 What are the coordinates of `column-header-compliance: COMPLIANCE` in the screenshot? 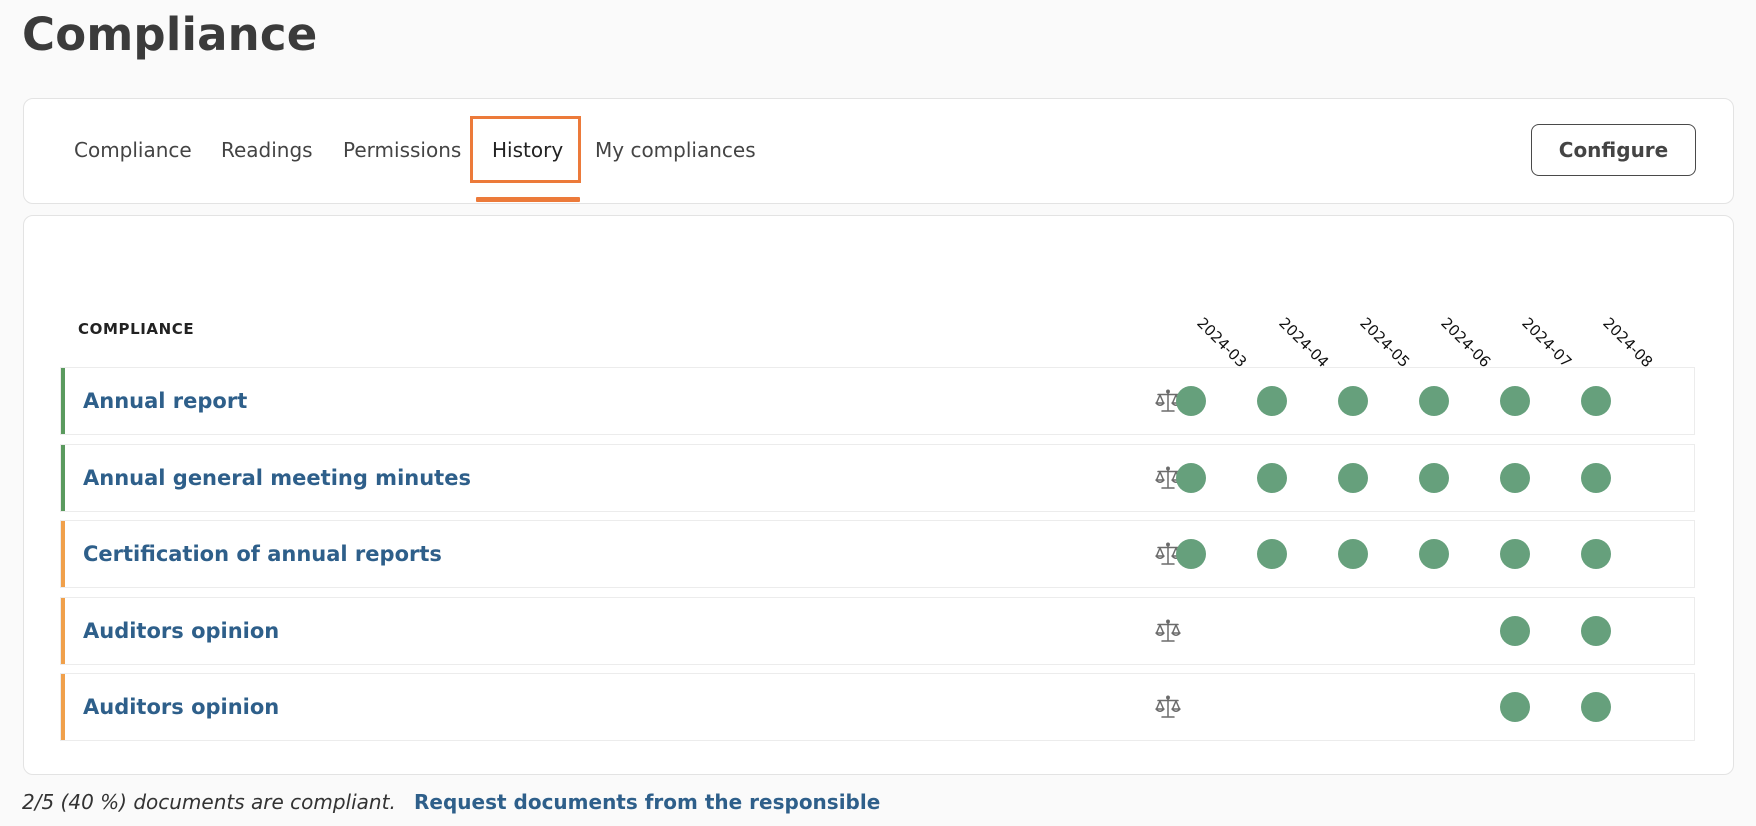 It's located at (136, 329).